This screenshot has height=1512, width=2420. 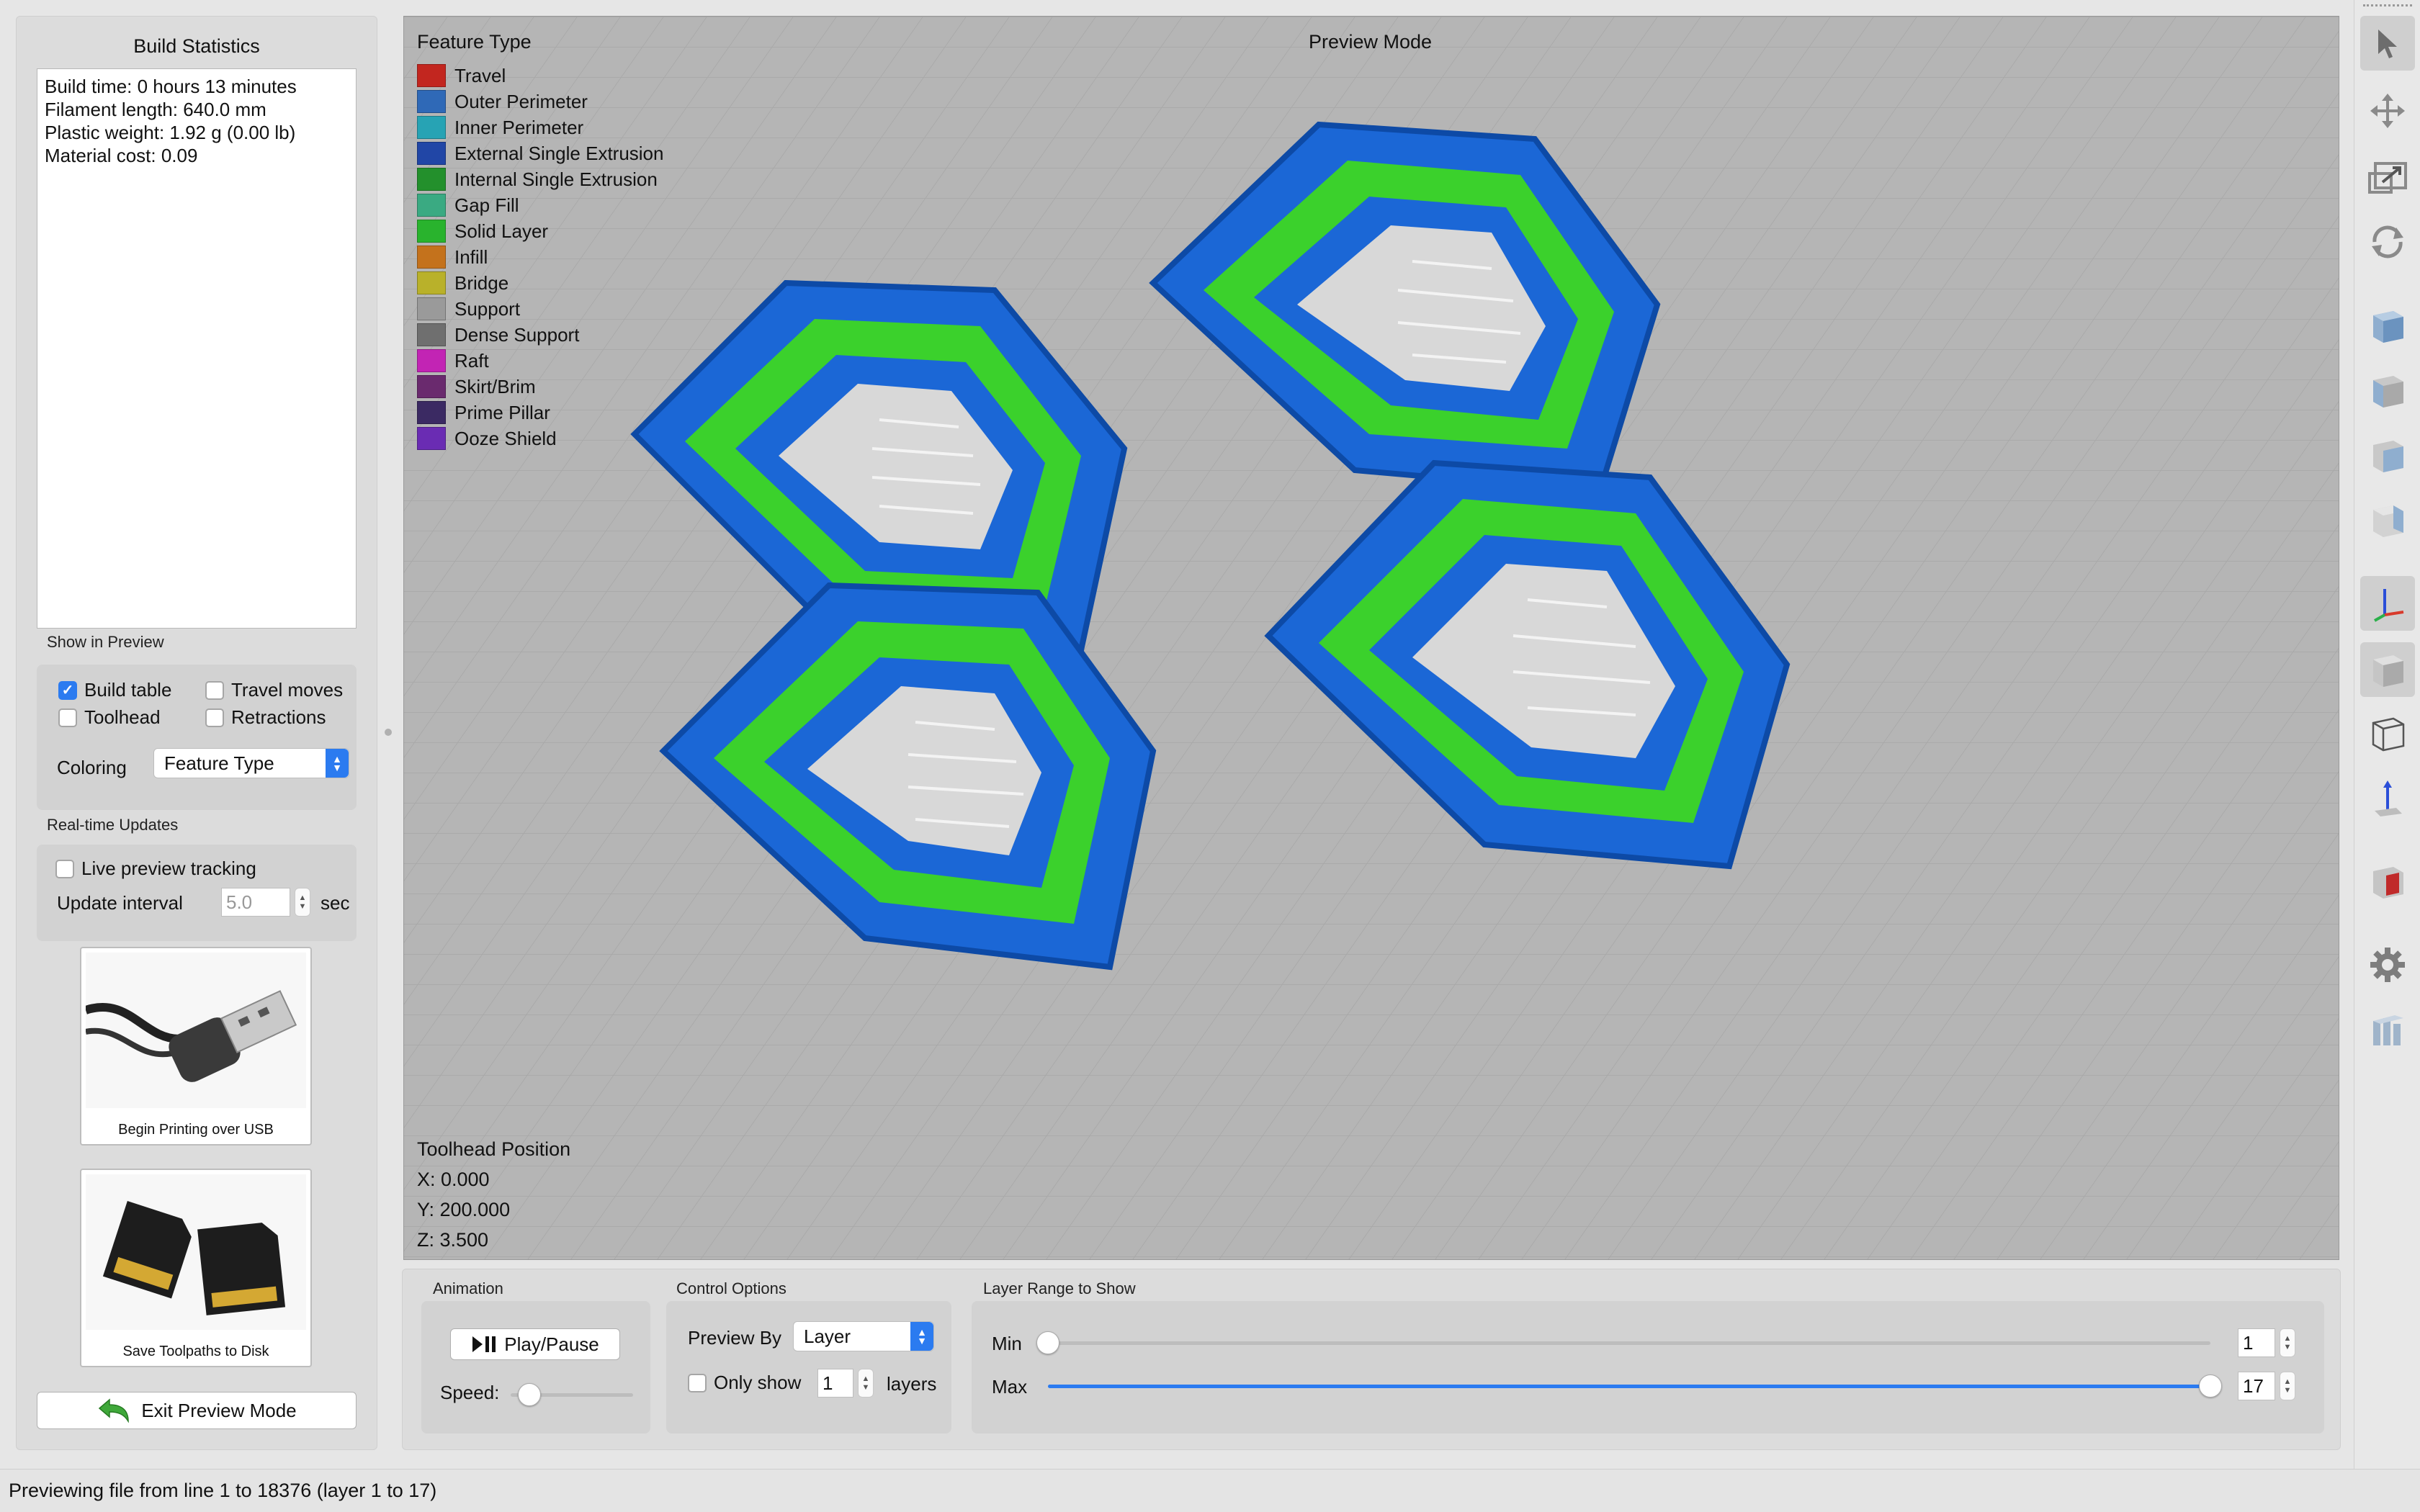 What do you see at coordinates (2256, 1342) in the screenshot?
I see `min-layer-input: 1` at bounding box center [2256, 1342].